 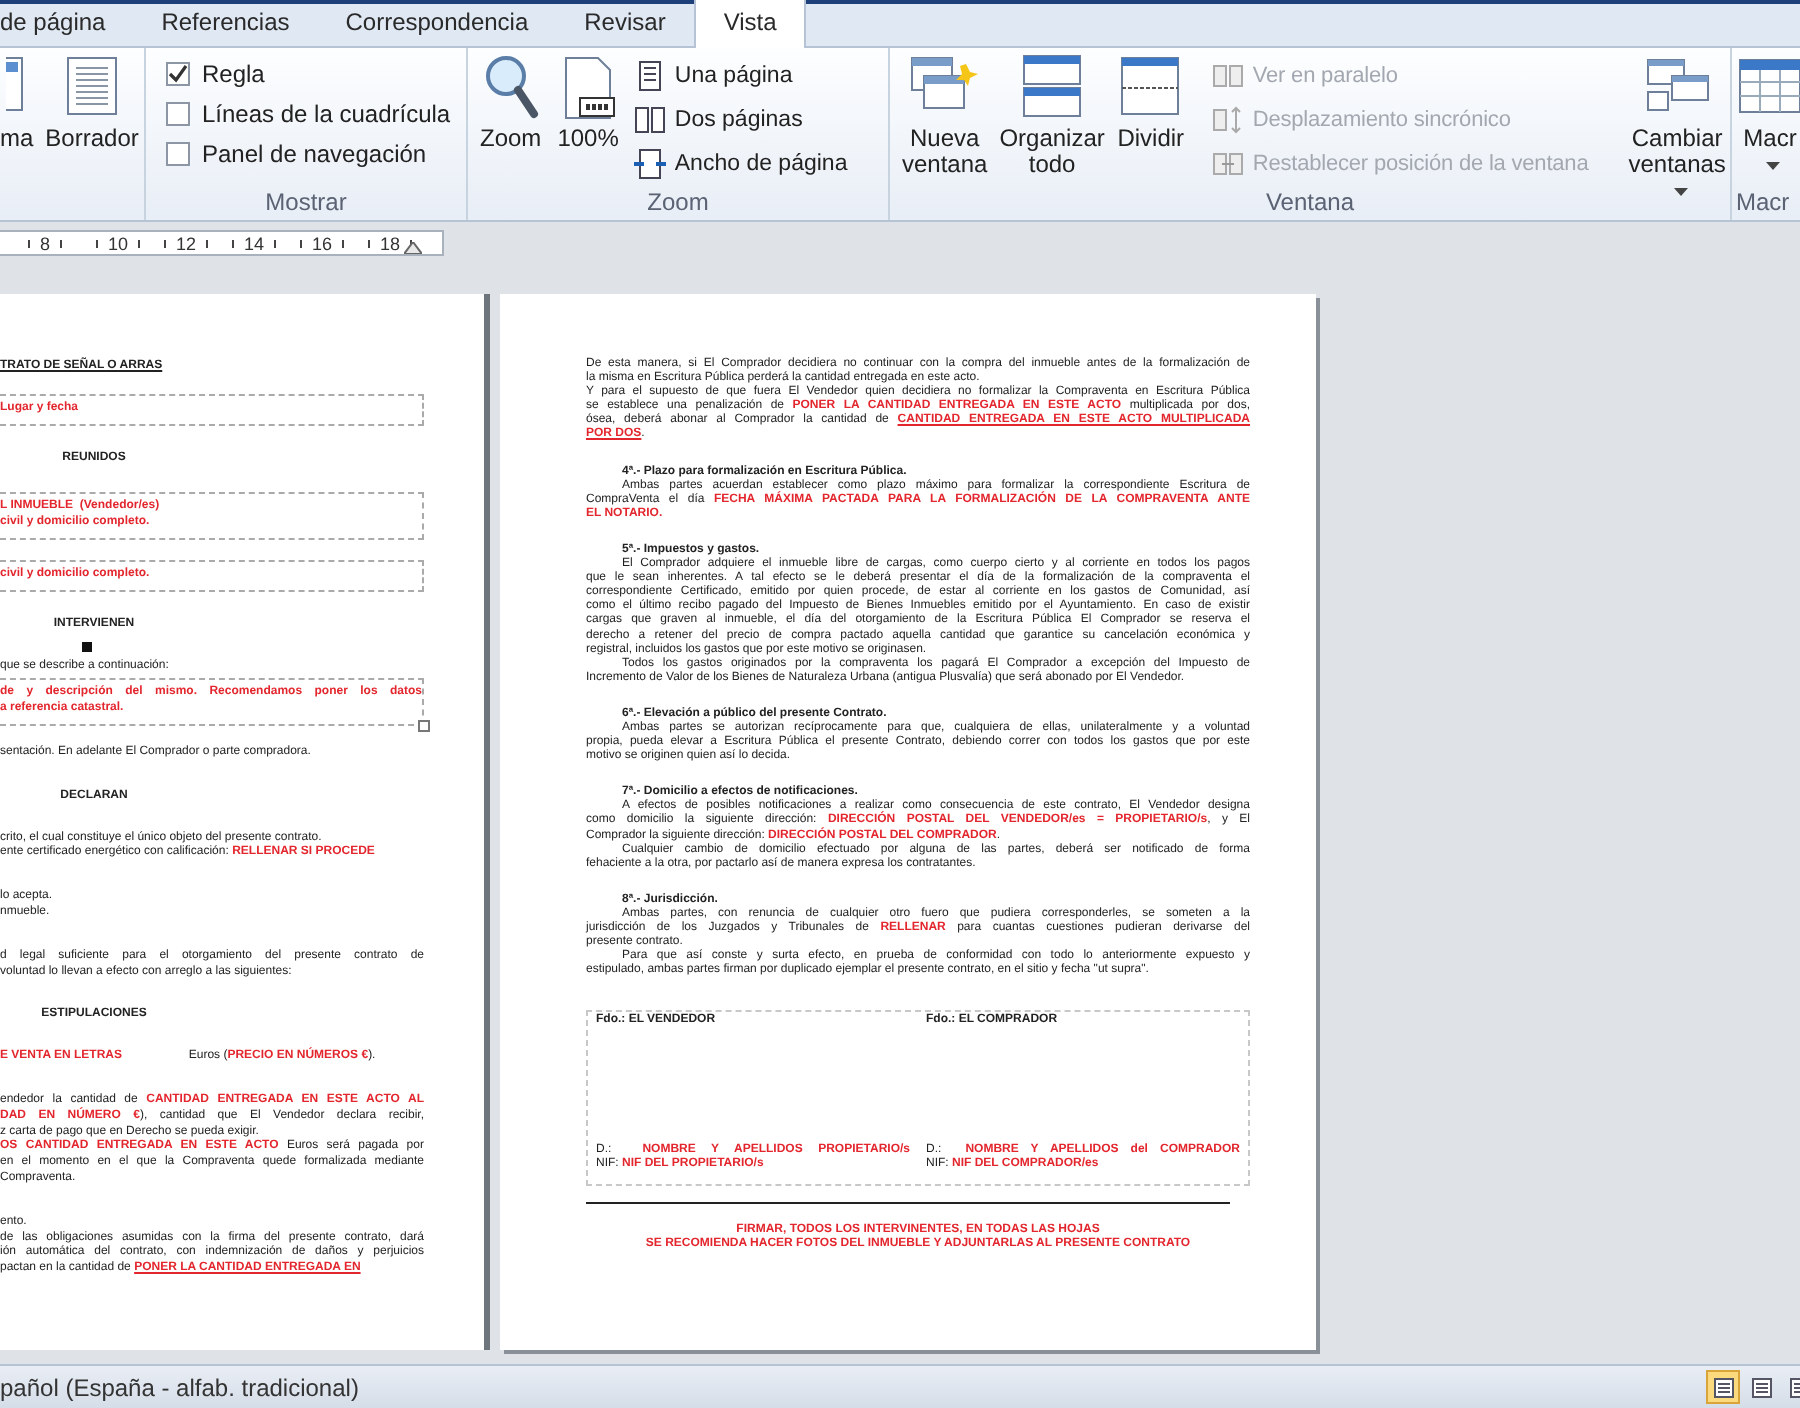 What do you see at coordinates (510, 86) in the screenshot?
I see `magnifier-icon` at bounding box center [510, 86].